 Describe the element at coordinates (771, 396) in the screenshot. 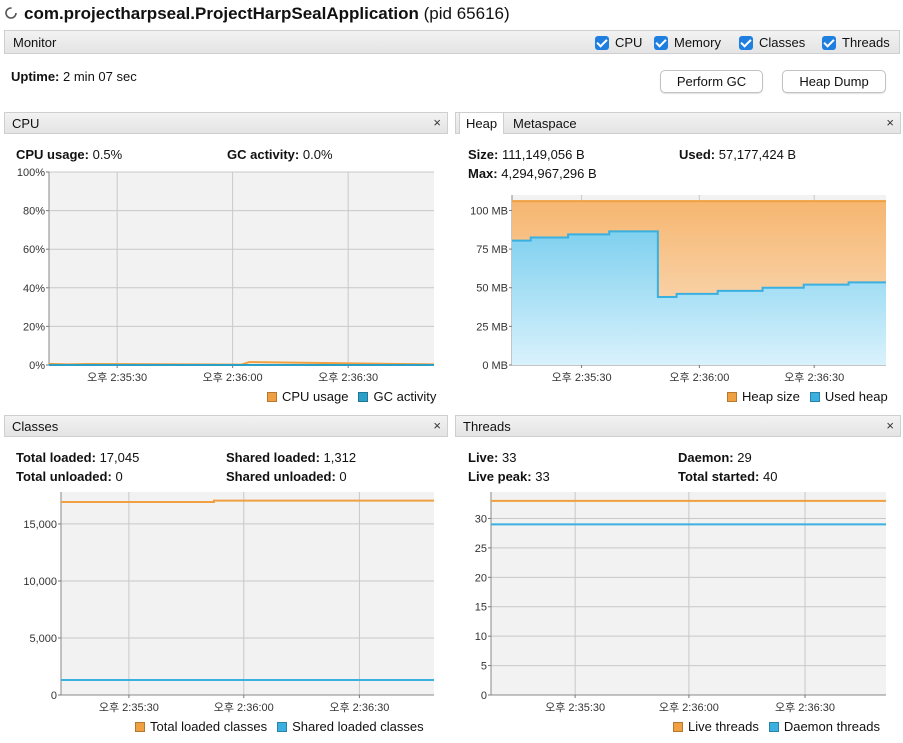

I see `legend-label: Heap size` at that location.